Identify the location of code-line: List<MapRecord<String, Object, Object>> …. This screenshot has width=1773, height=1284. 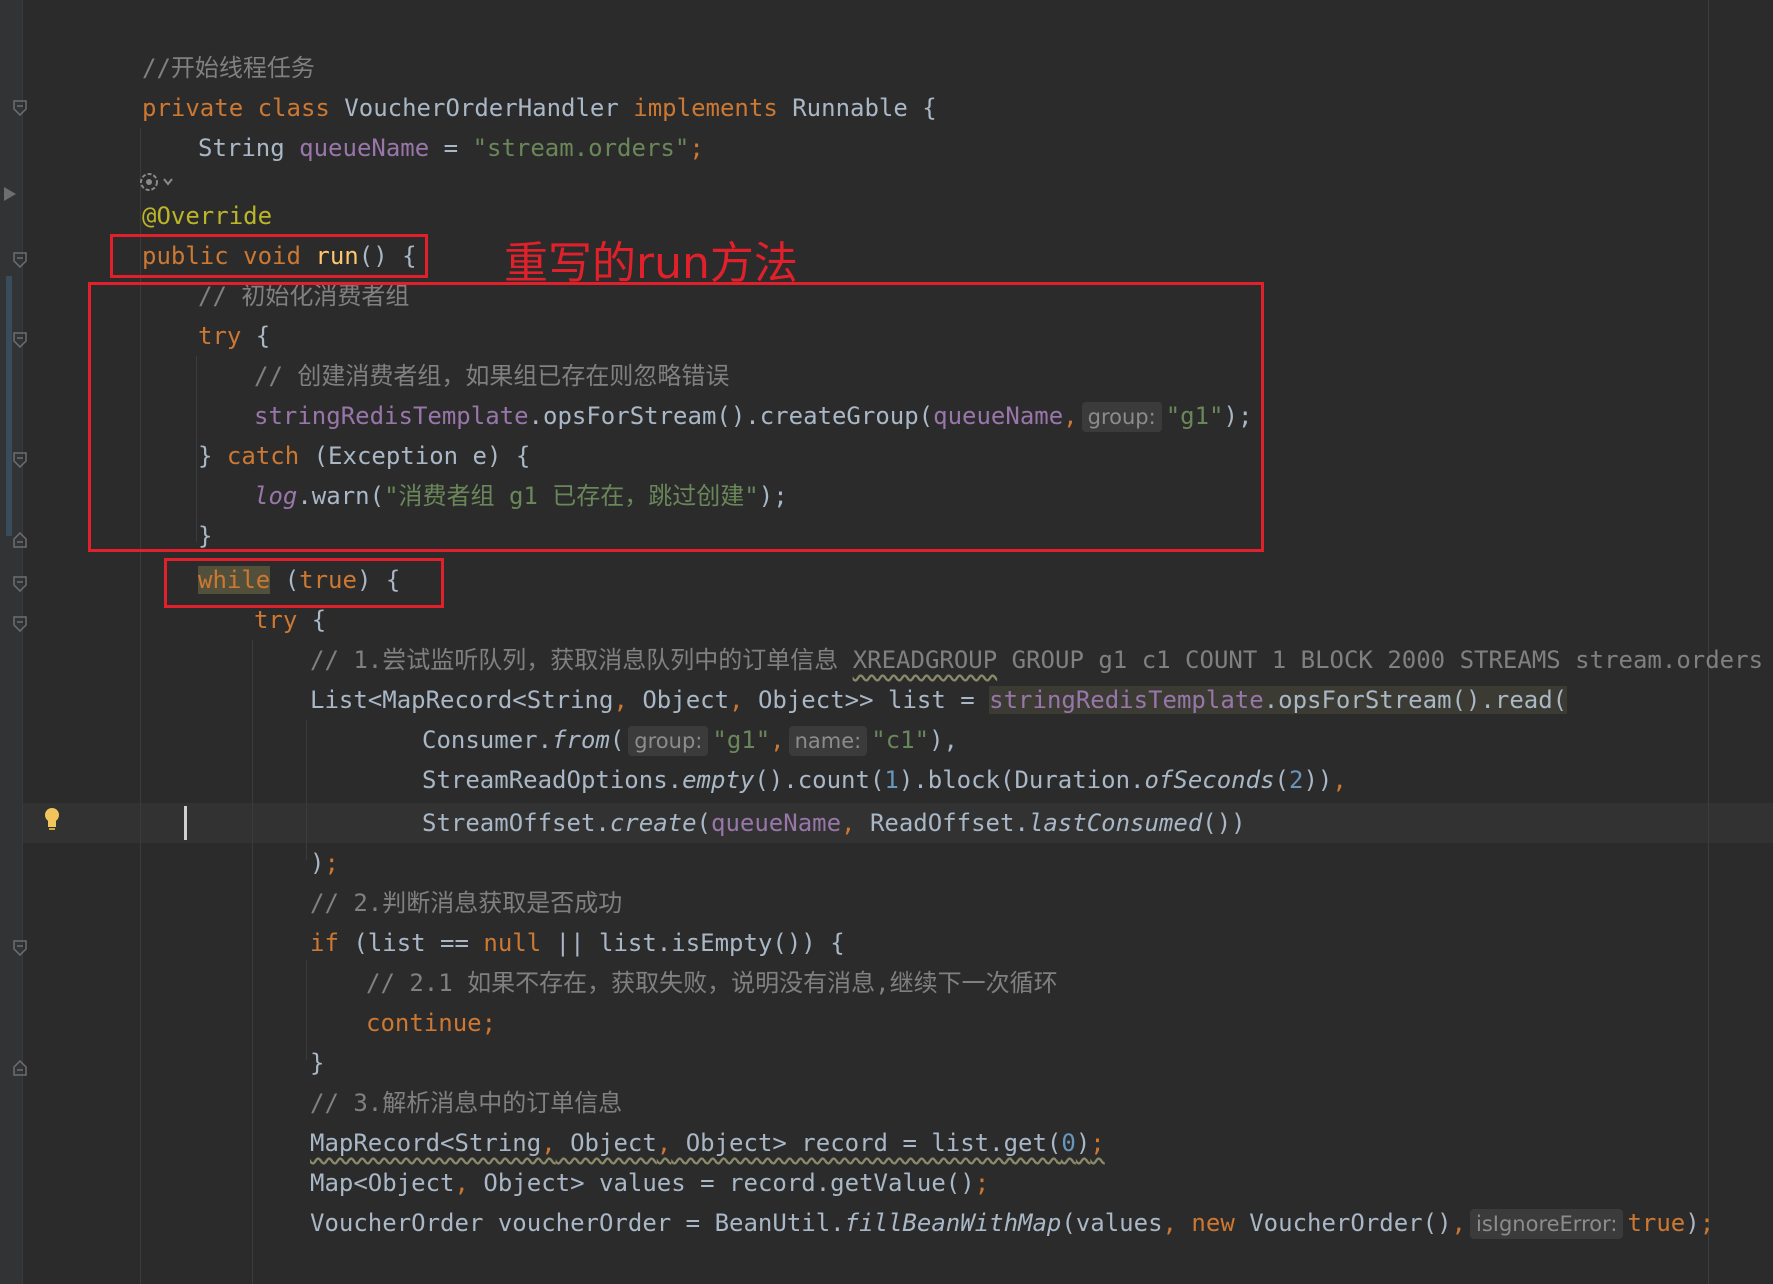
(939, 700).